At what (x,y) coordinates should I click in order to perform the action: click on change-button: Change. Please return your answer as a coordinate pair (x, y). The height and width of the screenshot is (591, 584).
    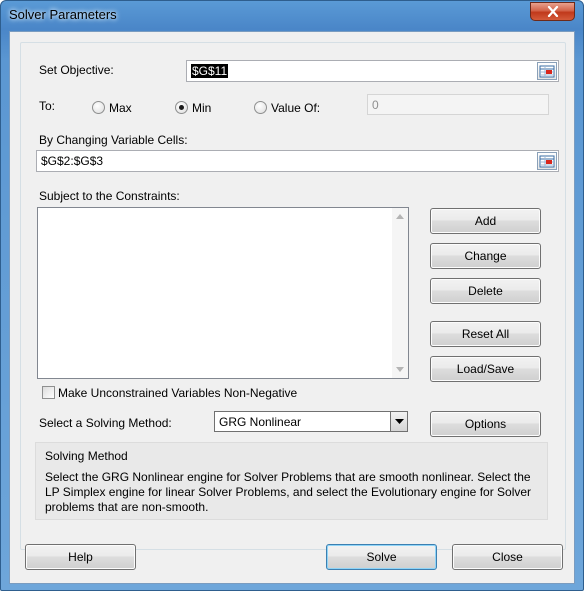
    Looking at the image, I should click on (485, 256).